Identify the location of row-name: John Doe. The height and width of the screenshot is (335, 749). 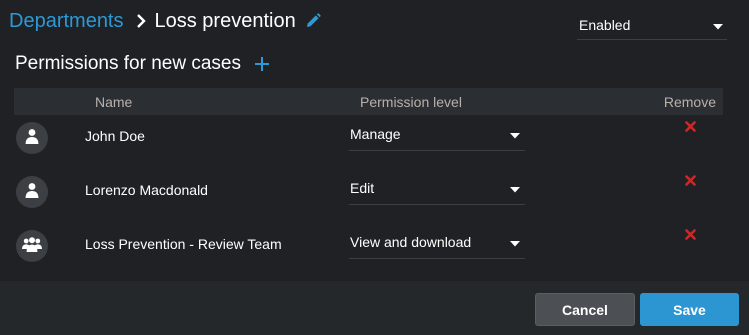
(115, 136).